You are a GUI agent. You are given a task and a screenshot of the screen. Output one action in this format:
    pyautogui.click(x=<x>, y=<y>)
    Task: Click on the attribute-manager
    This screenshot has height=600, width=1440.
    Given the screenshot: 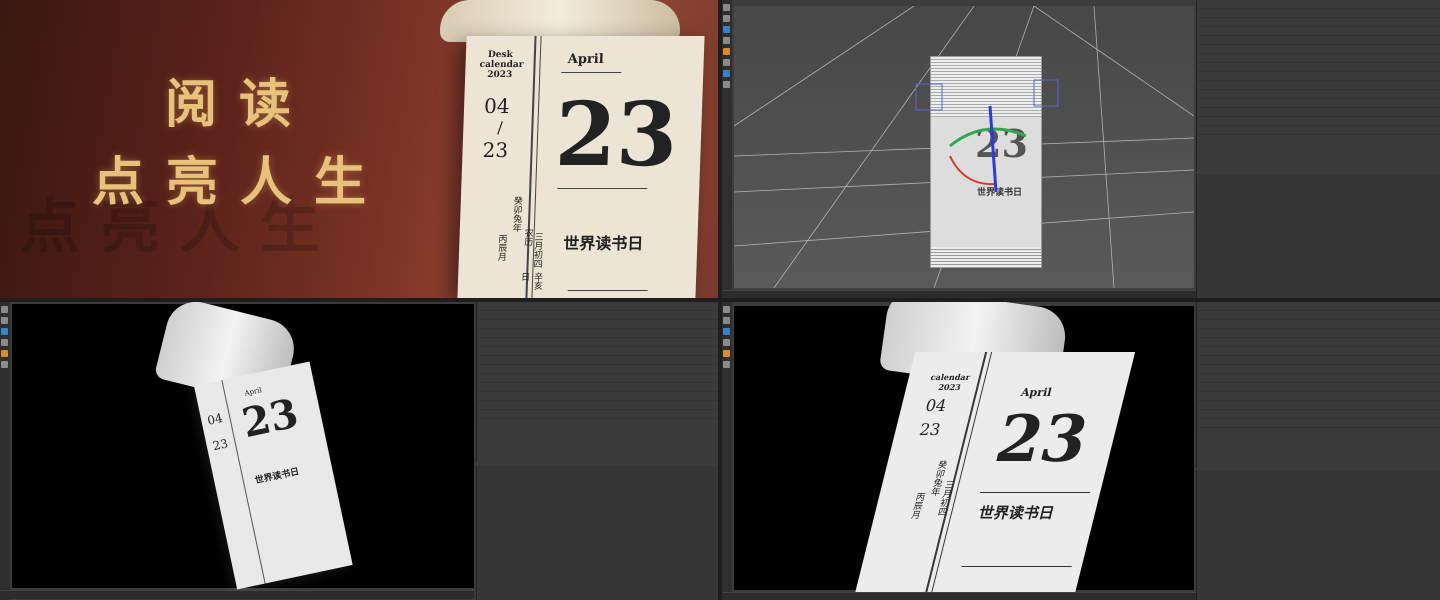 What is the action you would take?
    pyautogui.click(x=597, y=533)
    